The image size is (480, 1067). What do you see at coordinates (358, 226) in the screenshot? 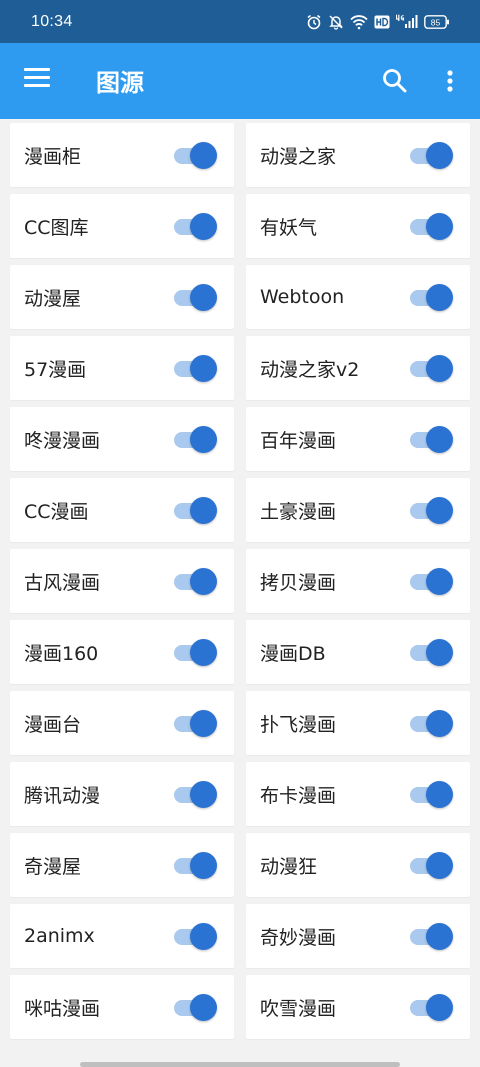
I see `source-card: 有妖气` at bounding box center [358, 226].